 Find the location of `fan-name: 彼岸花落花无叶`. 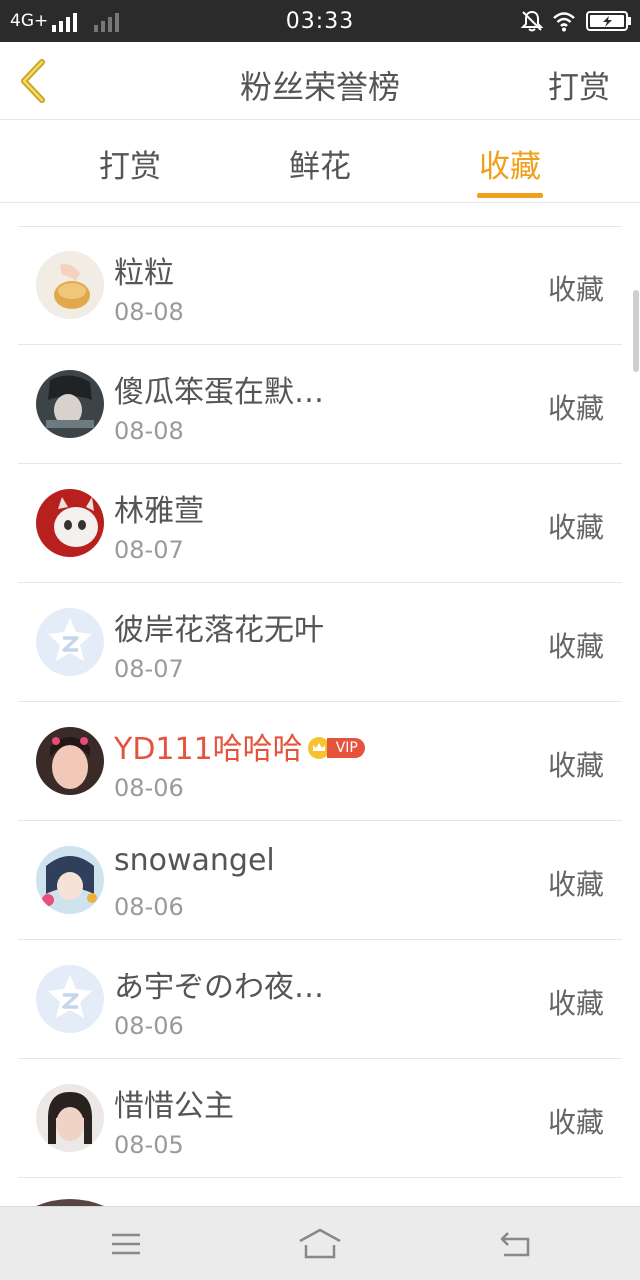

fan-name: 彼岸花落花无叶 is located at coordinates (219, 630).